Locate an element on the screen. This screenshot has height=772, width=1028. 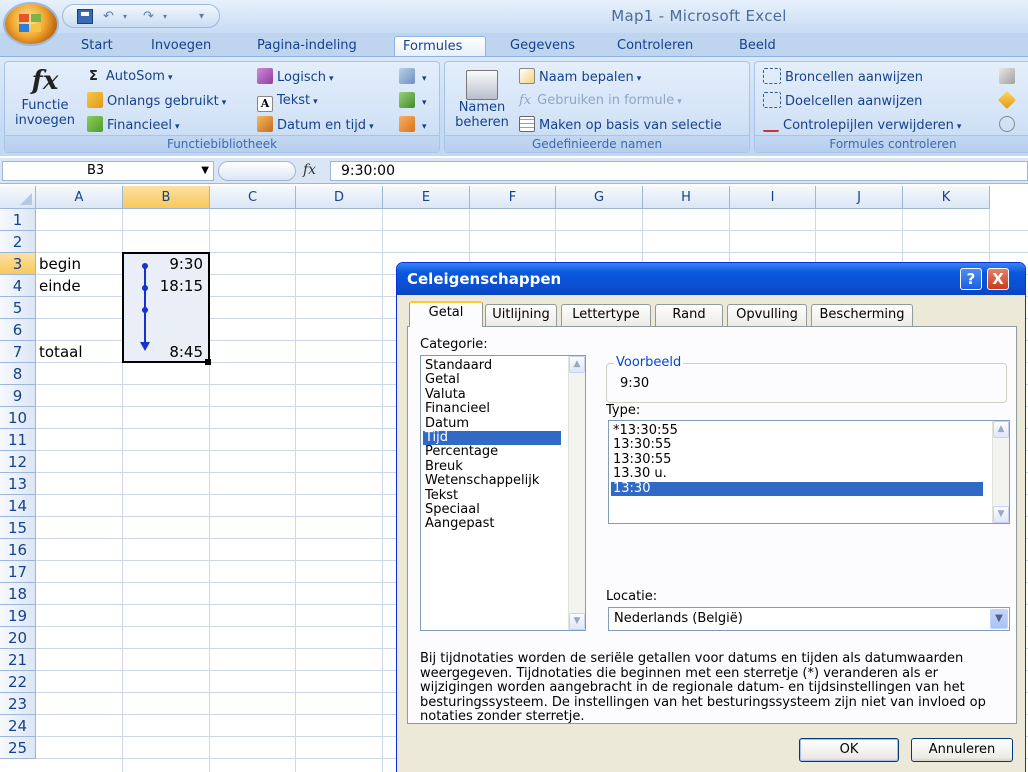
category-item-getal: Getal is located at coordinates (442, 380).